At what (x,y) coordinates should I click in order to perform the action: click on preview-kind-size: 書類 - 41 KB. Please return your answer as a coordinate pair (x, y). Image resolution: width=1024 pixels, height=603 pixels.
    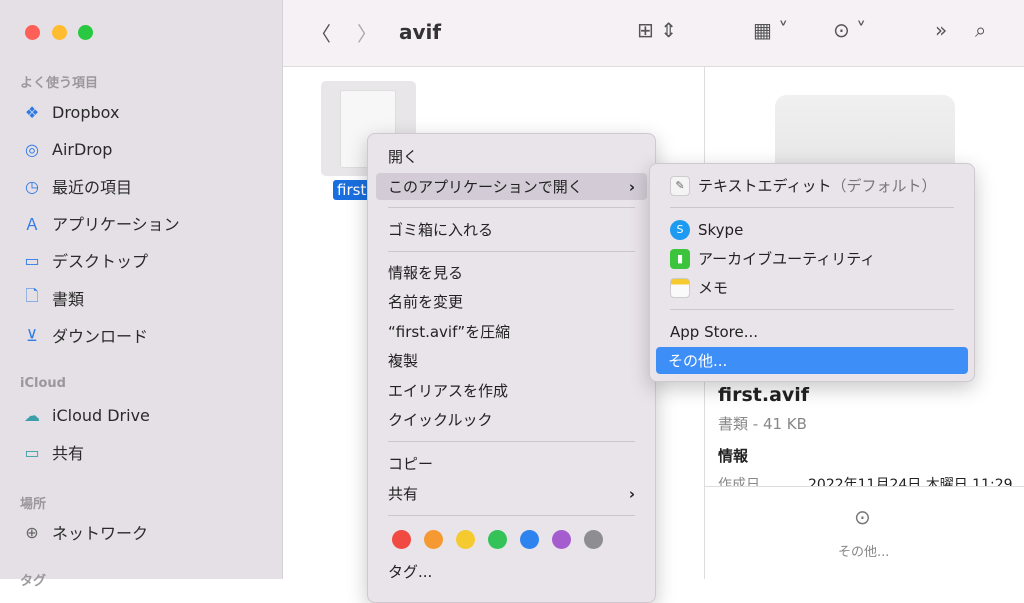
    Looking at the image, I should click on (762, 424).